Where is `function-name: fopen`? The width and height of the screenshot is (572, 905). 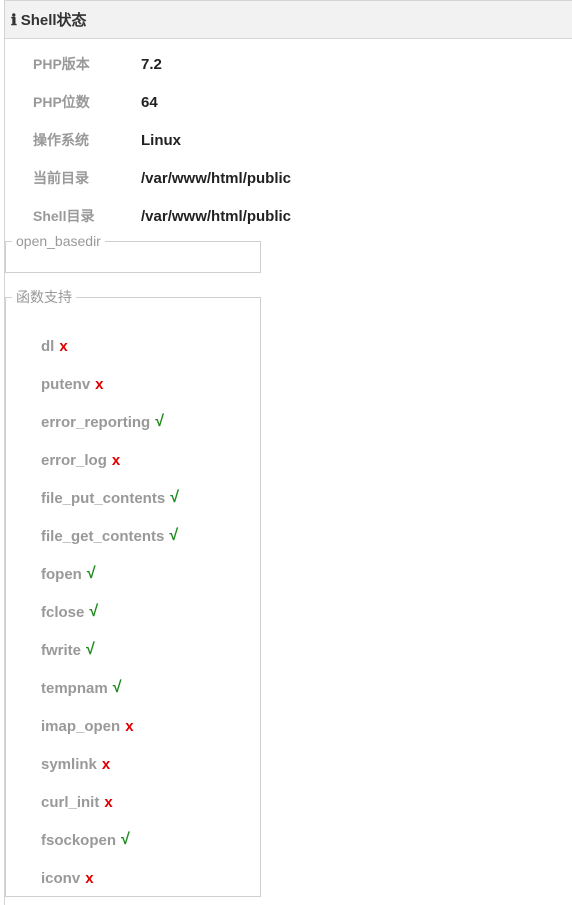
function-name: fopen is located at coordinates (61, 574).